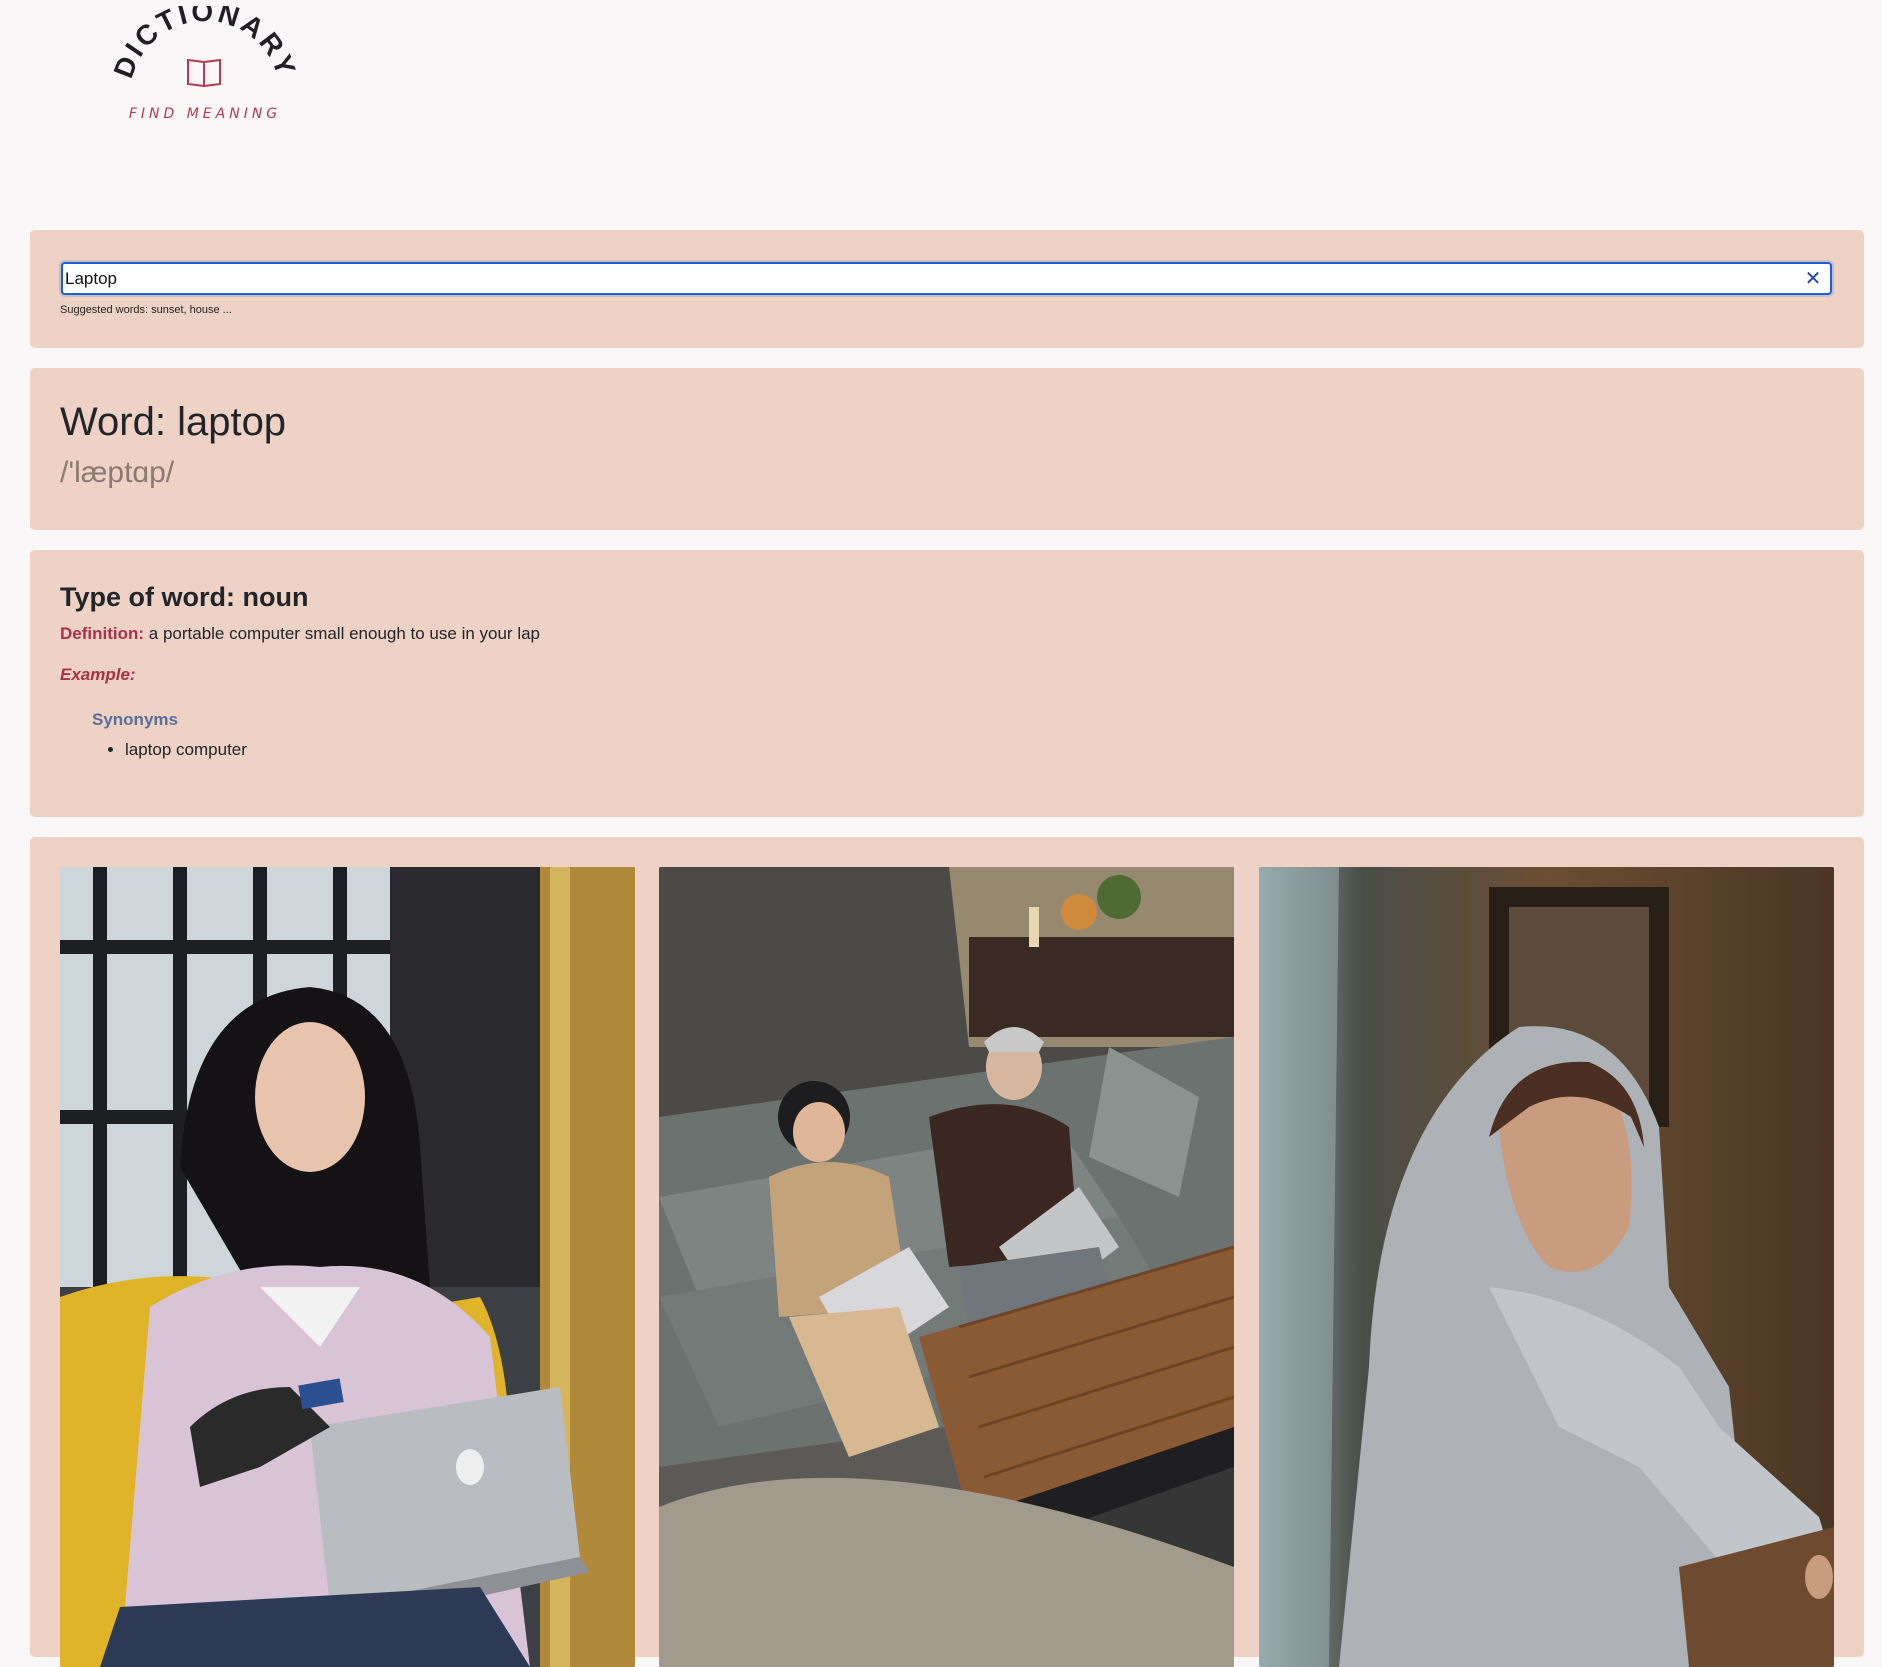 The width and height of the screenshot is (1882, 1667). Describe the element at coordinates (1546, 1267) in the screenshot. I see `photo-woman-hijab-laptop` at that location.